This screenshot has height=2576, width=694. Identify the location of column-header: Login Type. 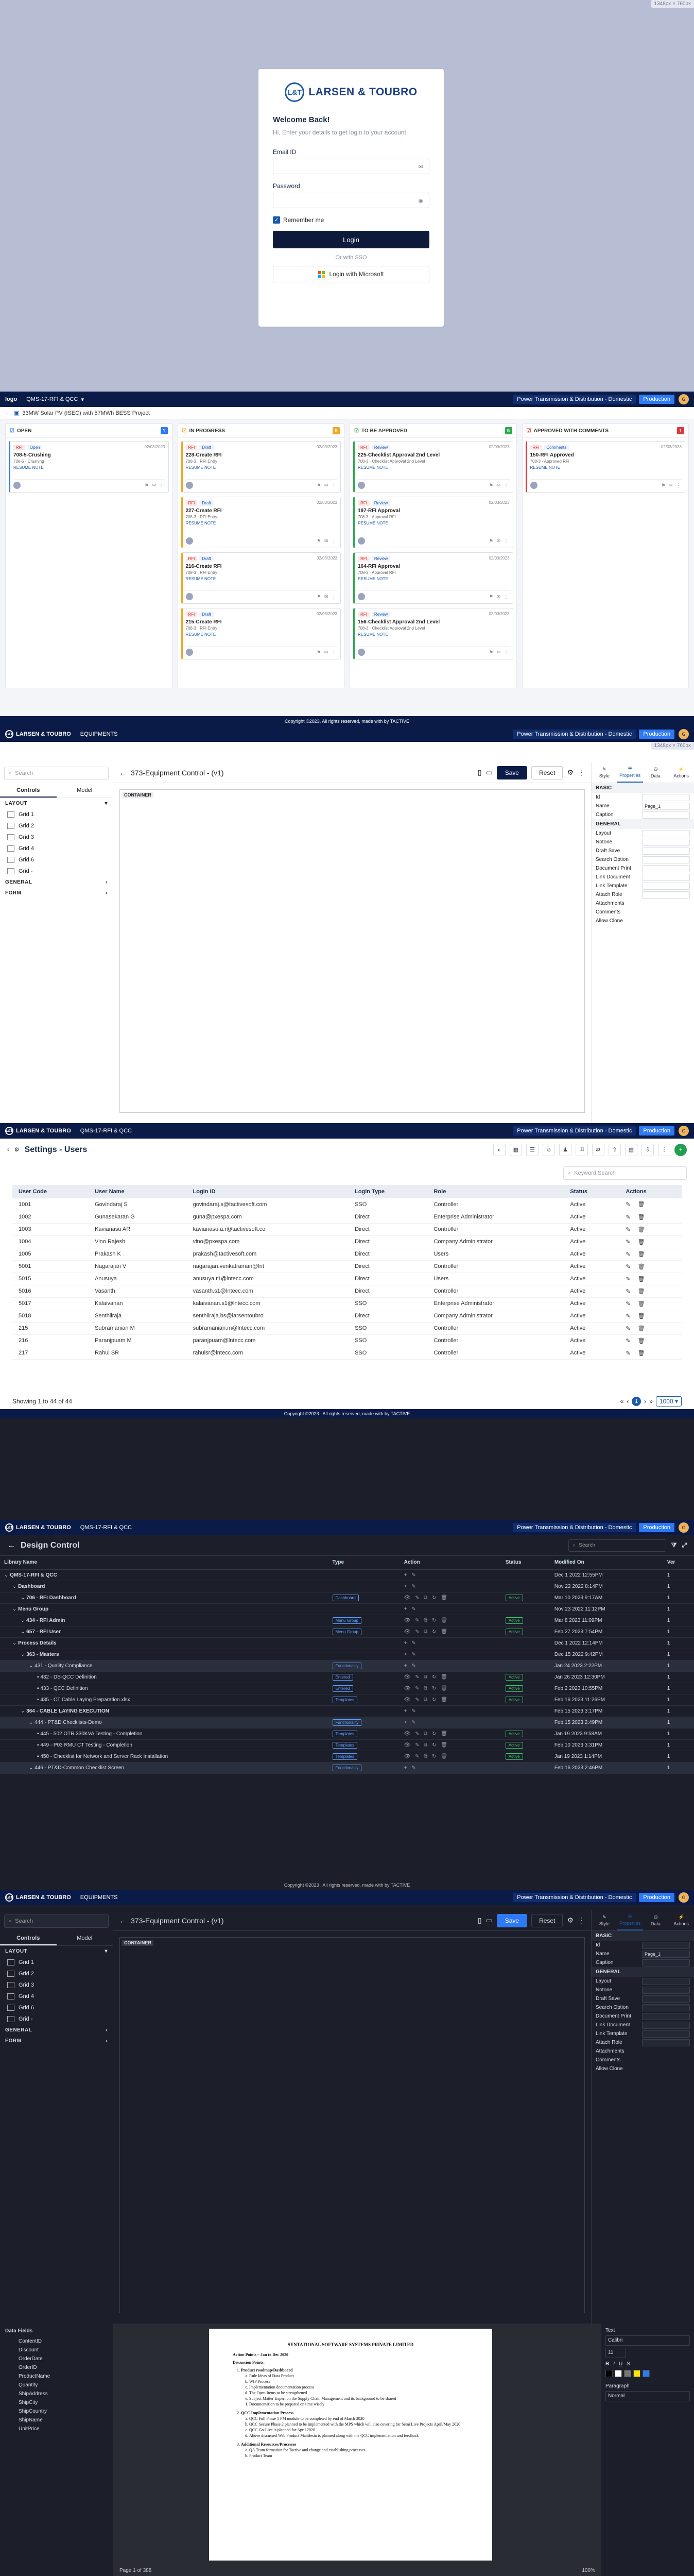
(388, 1191).